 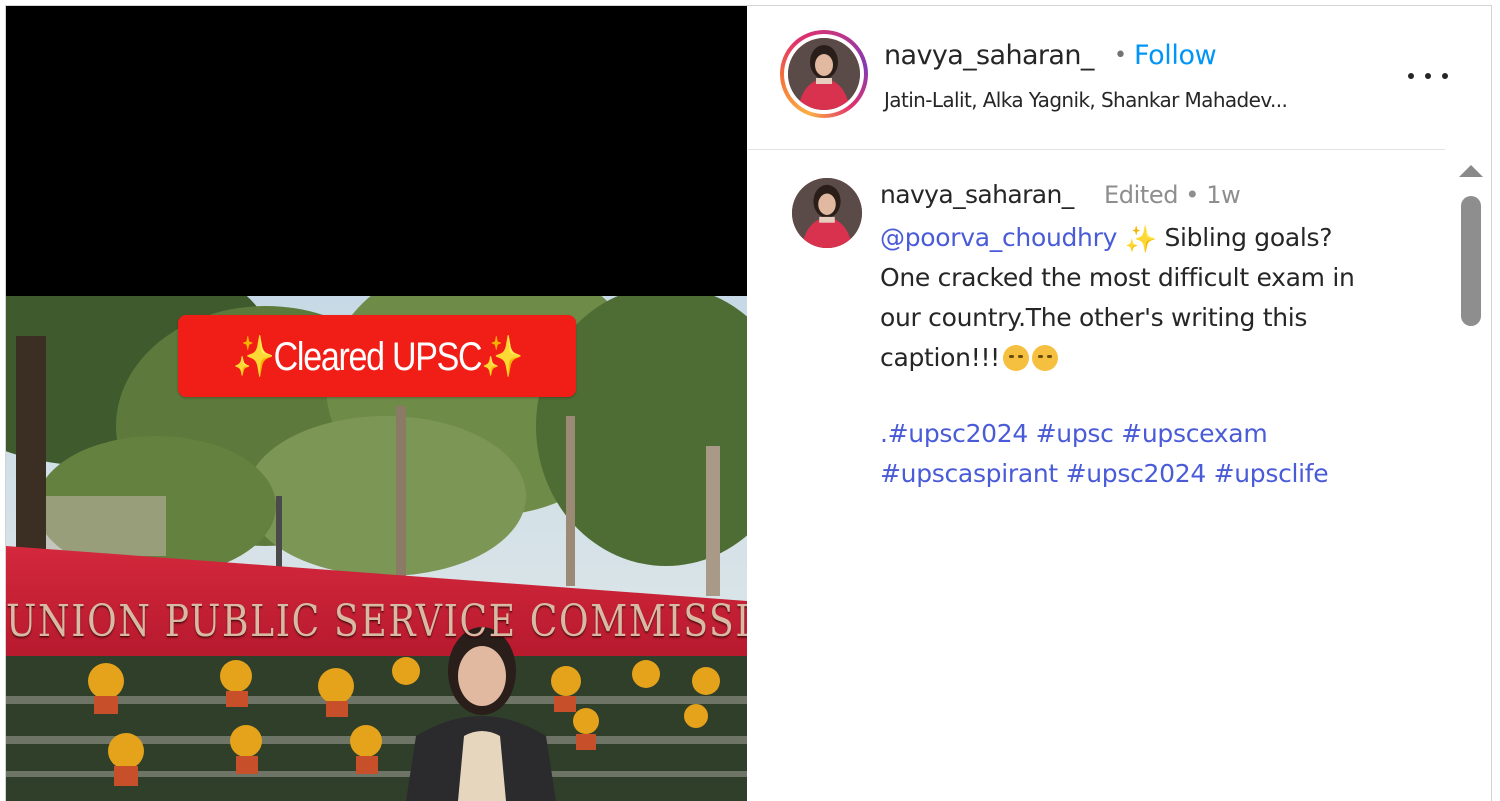 I want to click on post-author-username: navya_saharan_, so click(x=989, y=55).